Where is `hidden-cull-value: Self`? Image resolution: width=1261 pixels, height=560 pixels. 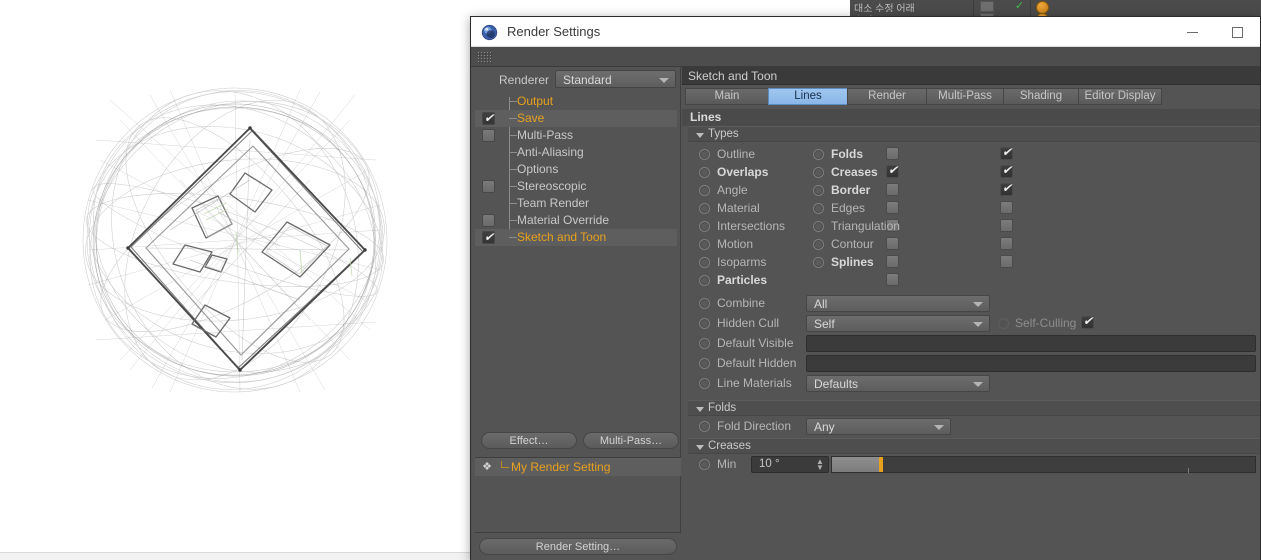 hidden-cull-value: Self is located at coordinates (824, 324).